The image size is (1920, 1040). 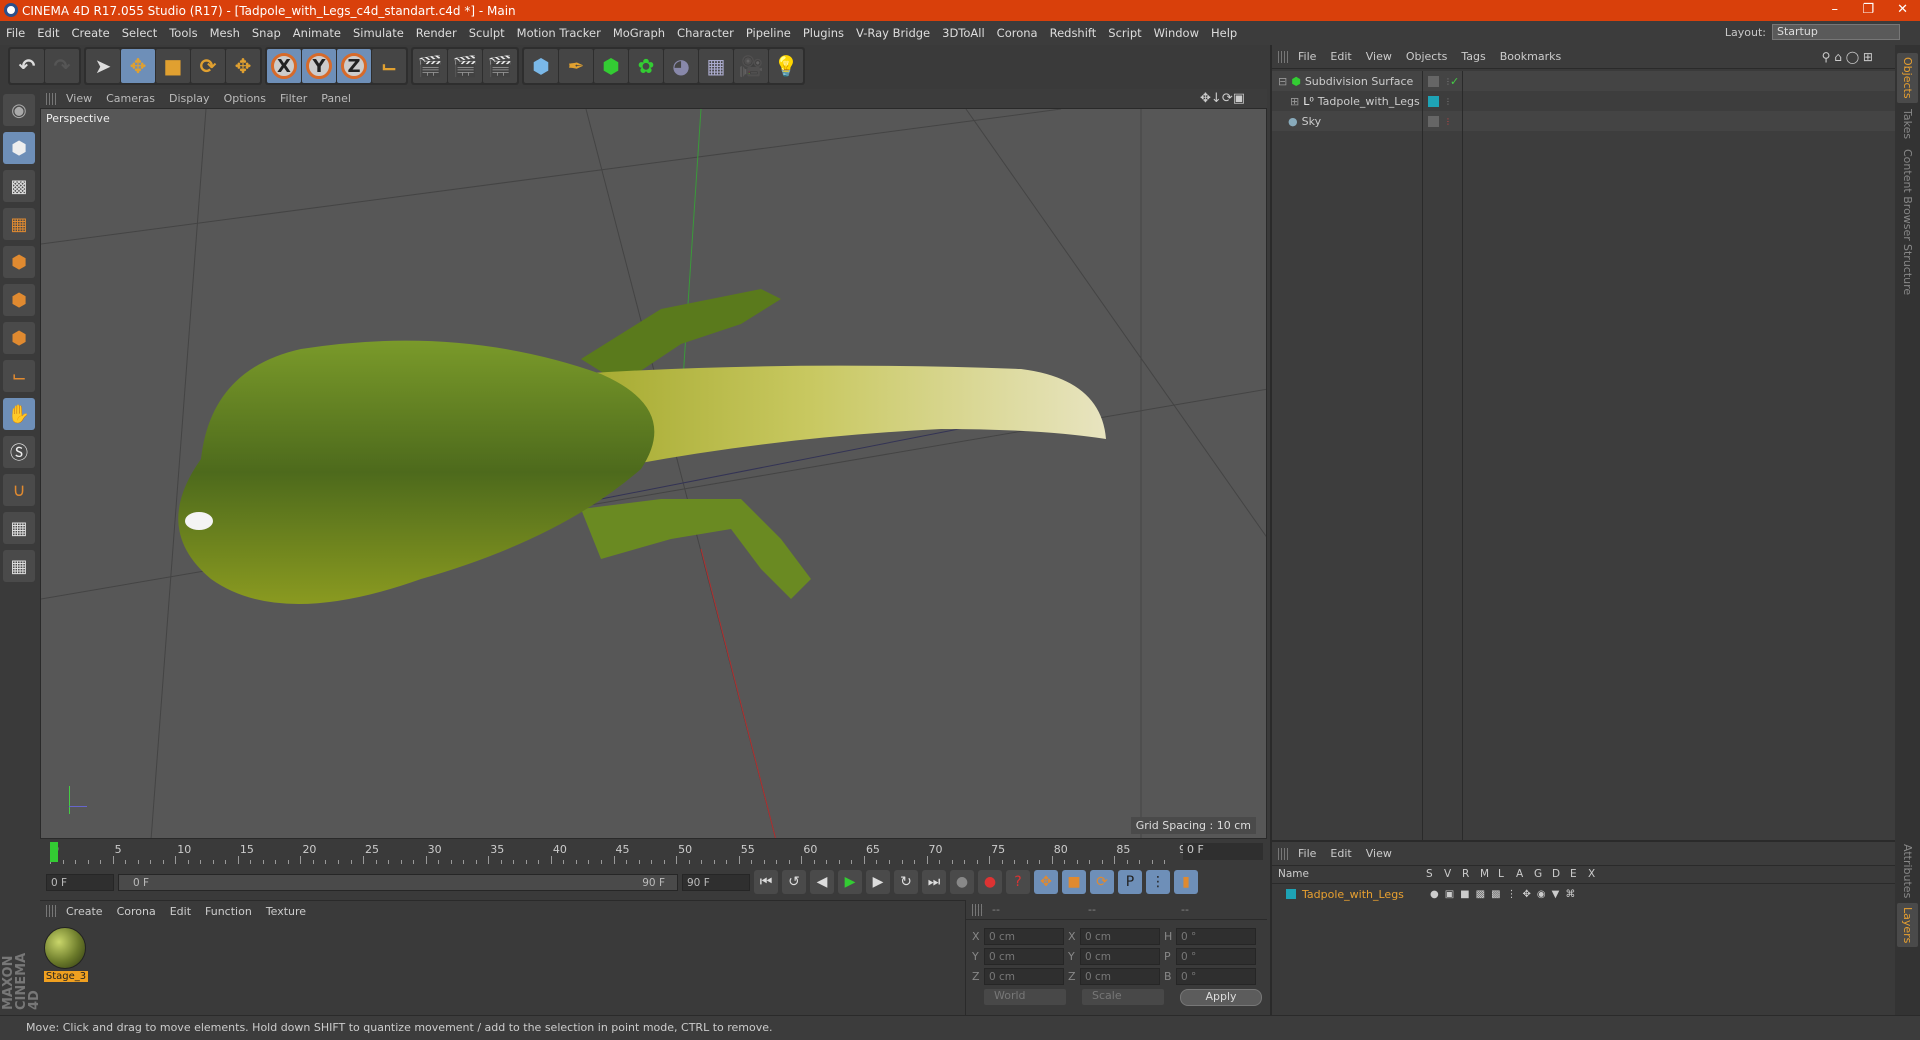 I want to click on viewport-menu-panel: Panel, so click(x=336, y=98).